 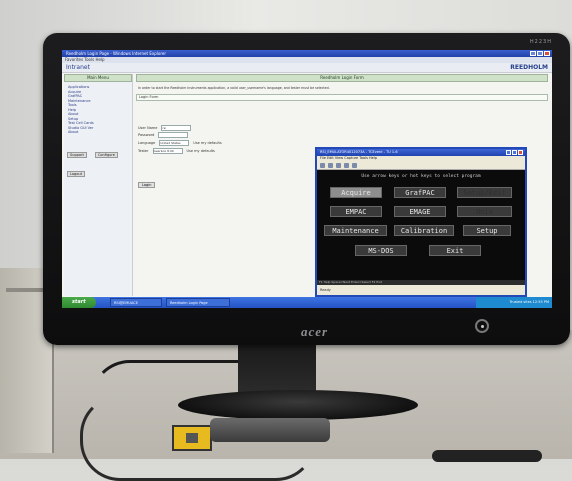 What do you see at coordinates (79, 302) in the screenshot?
I see `start-button: start` at bounding box center [79, 302].